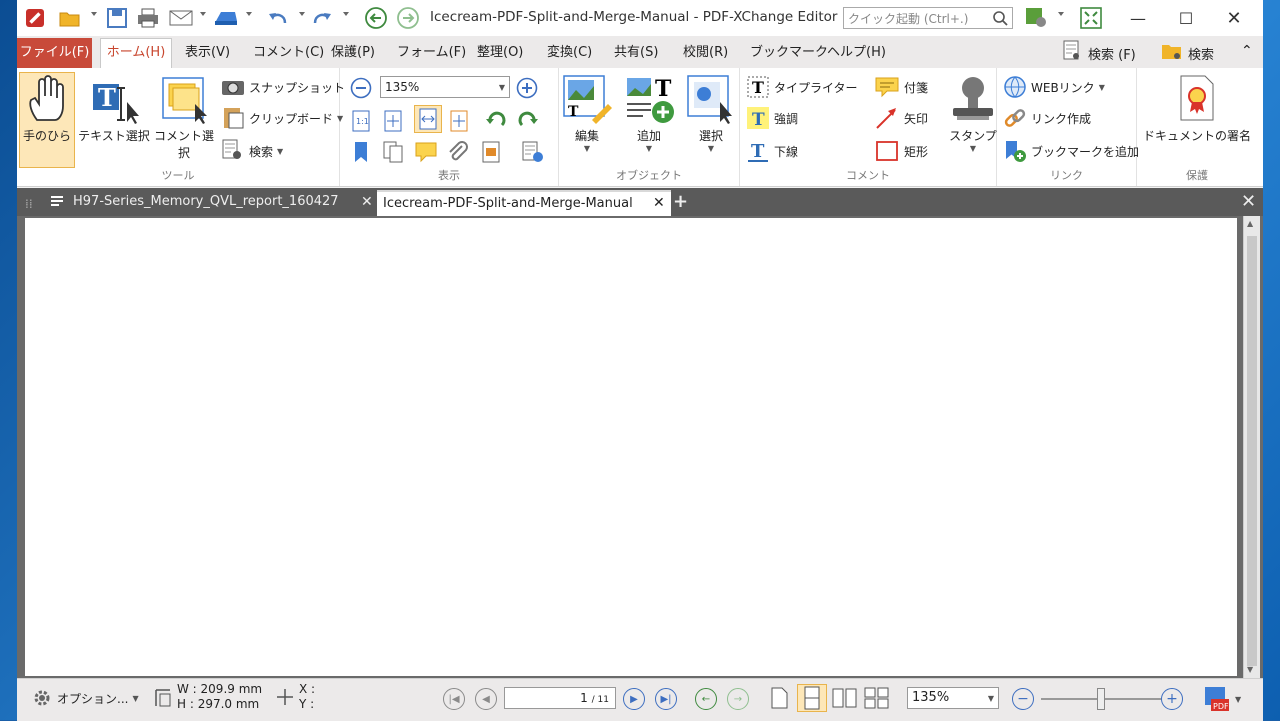 Image resolution: width=1280 pixels, height=721 pixels. What do you see at coordinates (288, 53) in the screenshot?
I see `menu-comment: コメント(C)` at bounding box center [288, 53].